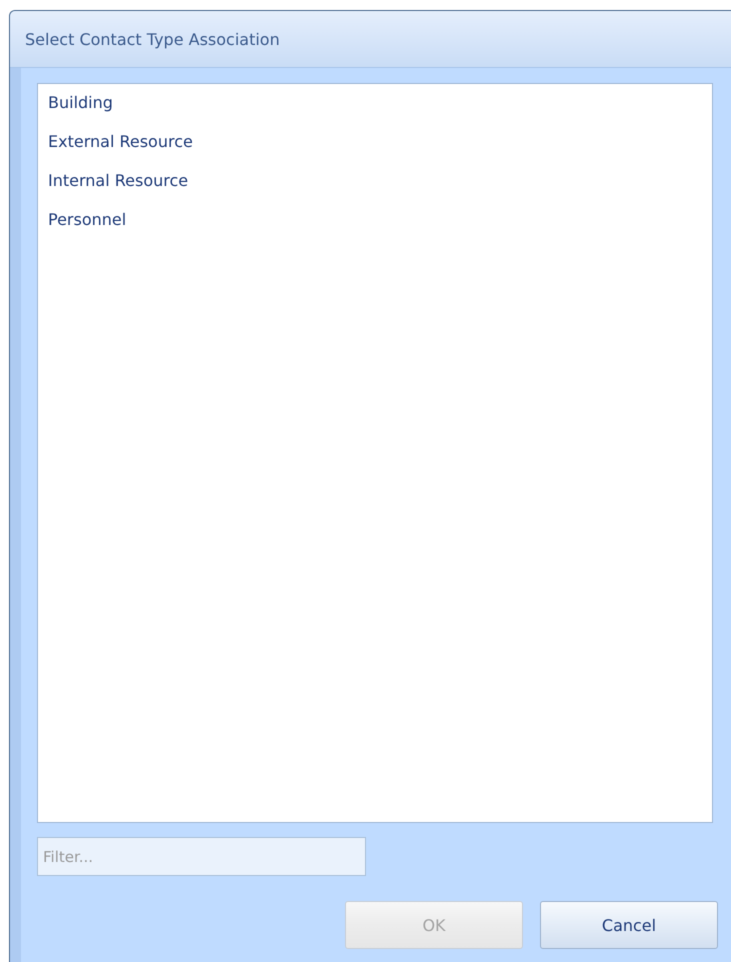 This screenshot has height=962, width=731. What do you see at coordinates (118, 185) in the screenshot?
I see `list-item: Internal Resource` at bounding box center [118, 185].